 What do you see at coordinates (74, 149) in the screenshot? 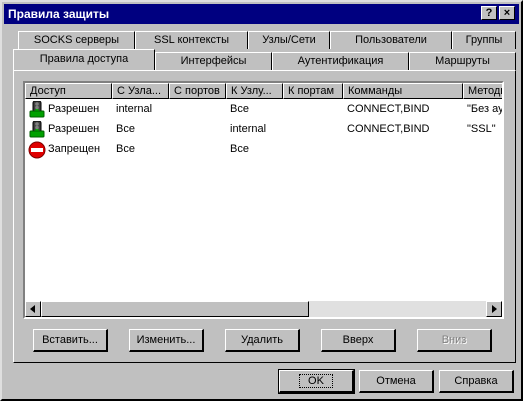
I see `cell-access: Запрещен` at bounding box center [74, 149].